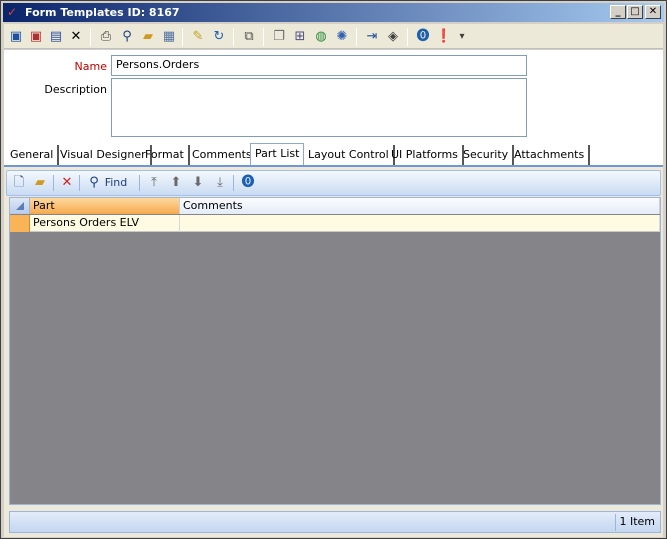  I want to click on cell-part: Persons Orders ELV, so click(105, 223).